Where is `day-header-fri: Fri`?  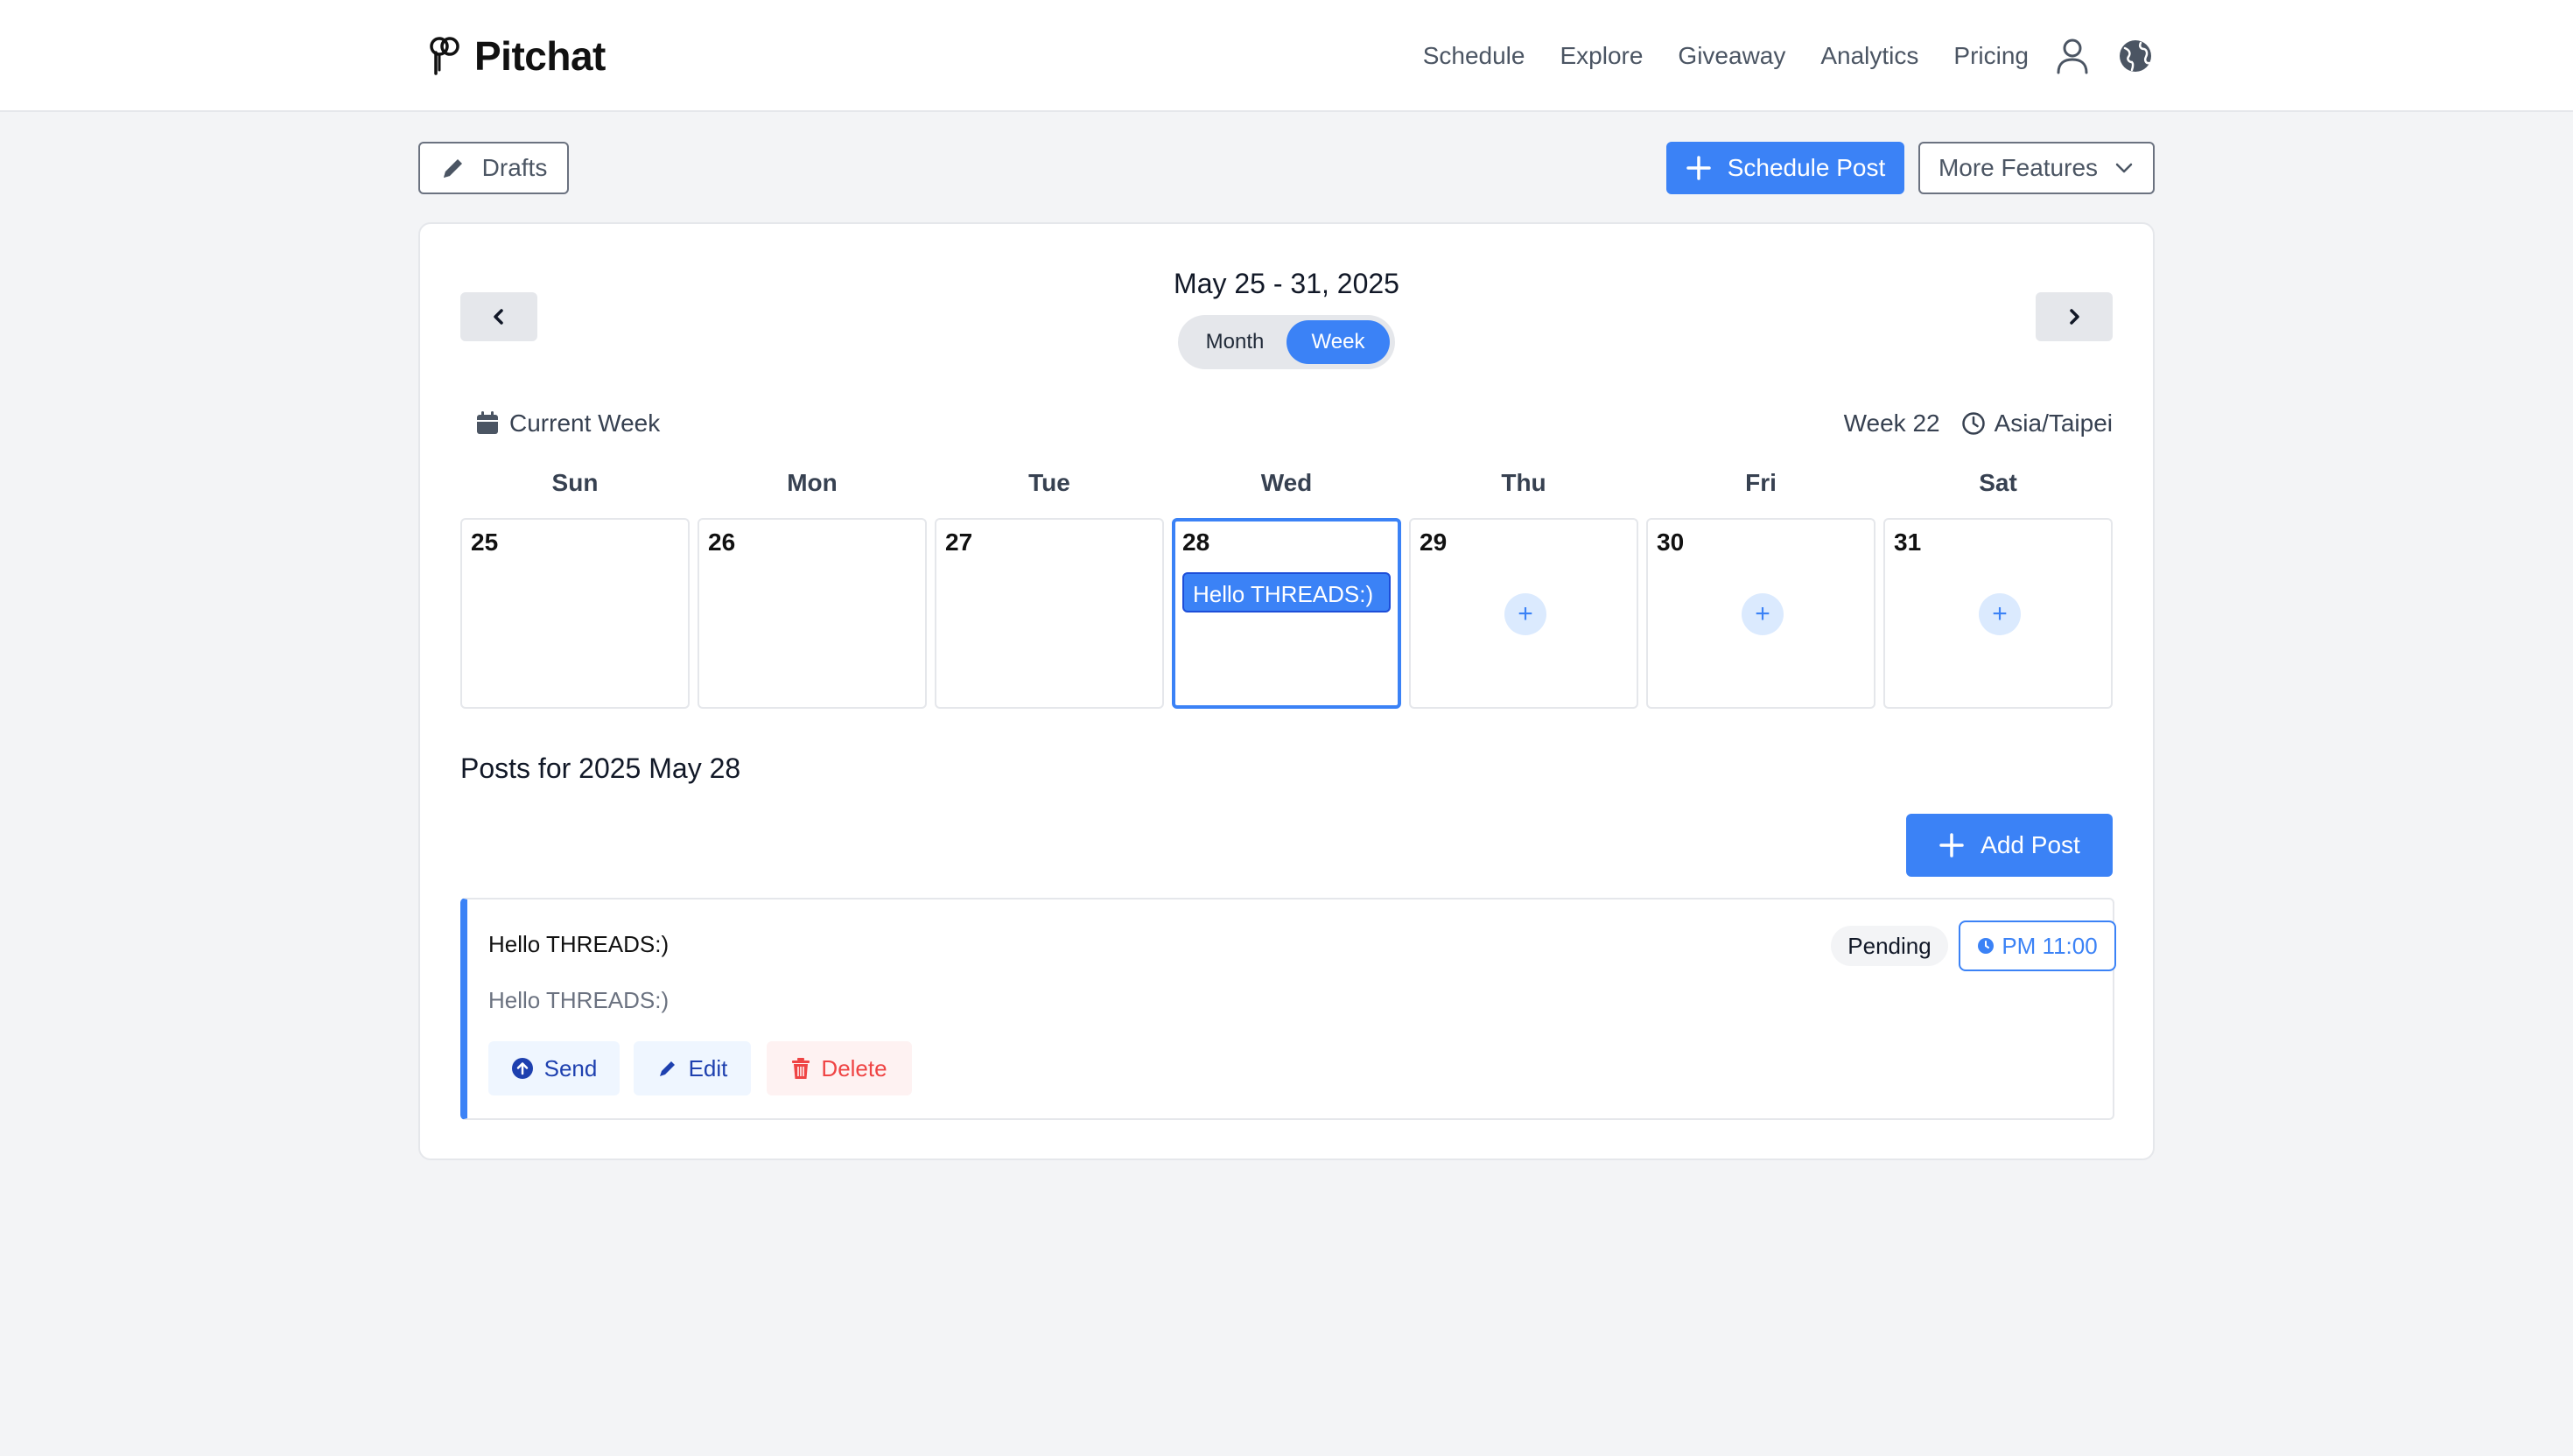 day-header-fri: Fri is located at coordinates (1761, 482).